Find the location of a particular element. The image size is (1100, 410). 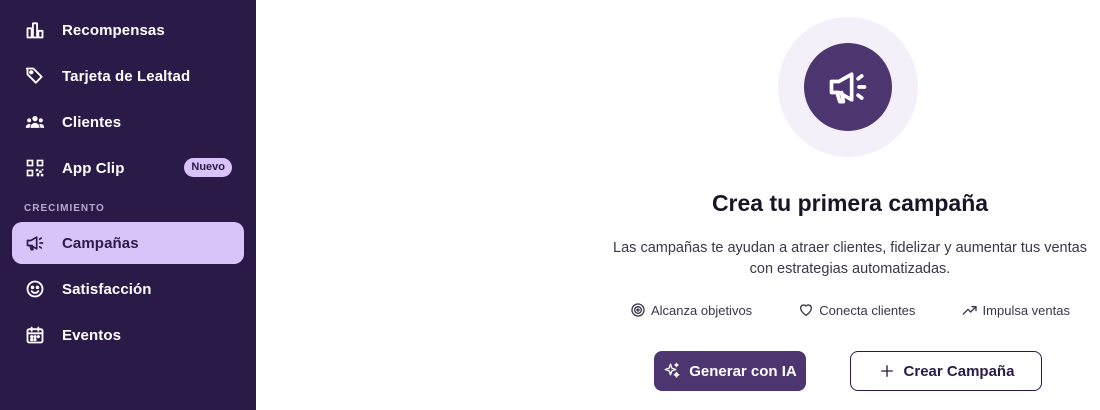

smile-icon is located at coordinates (35, 289).